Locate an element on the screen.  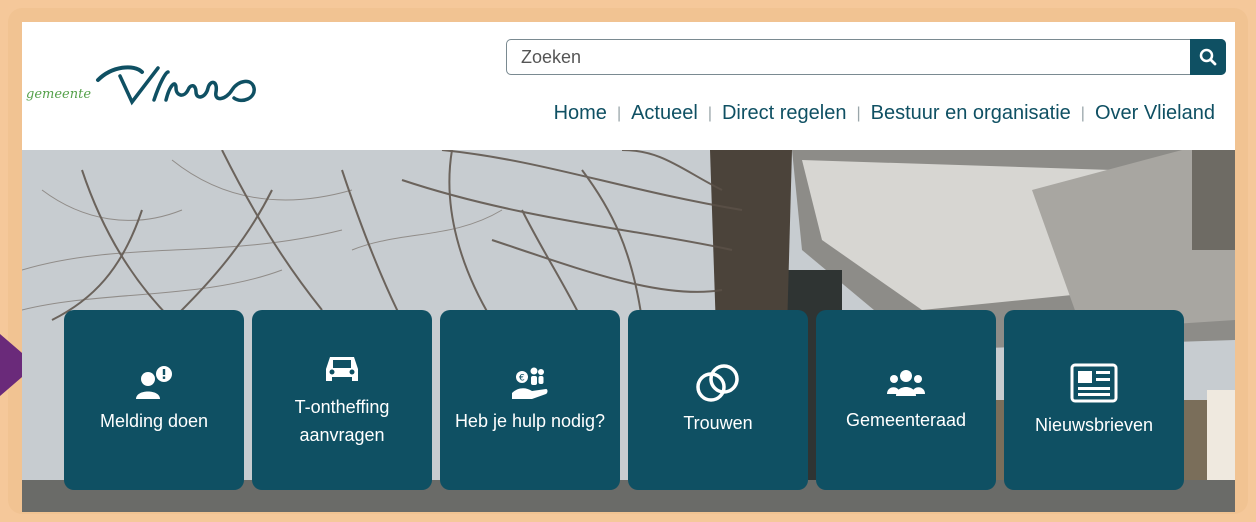
tile-label-line2: aanvragen is located at coordinates (342, 435).